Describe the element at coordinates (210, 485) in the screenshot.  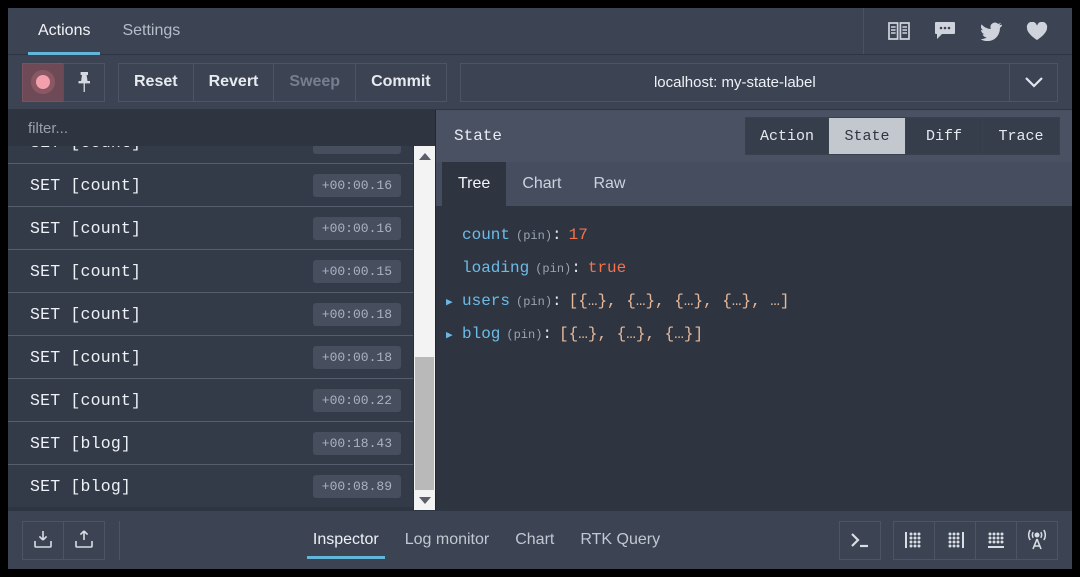
I see `action-row: SET [blog] +00:08.89` at that location.